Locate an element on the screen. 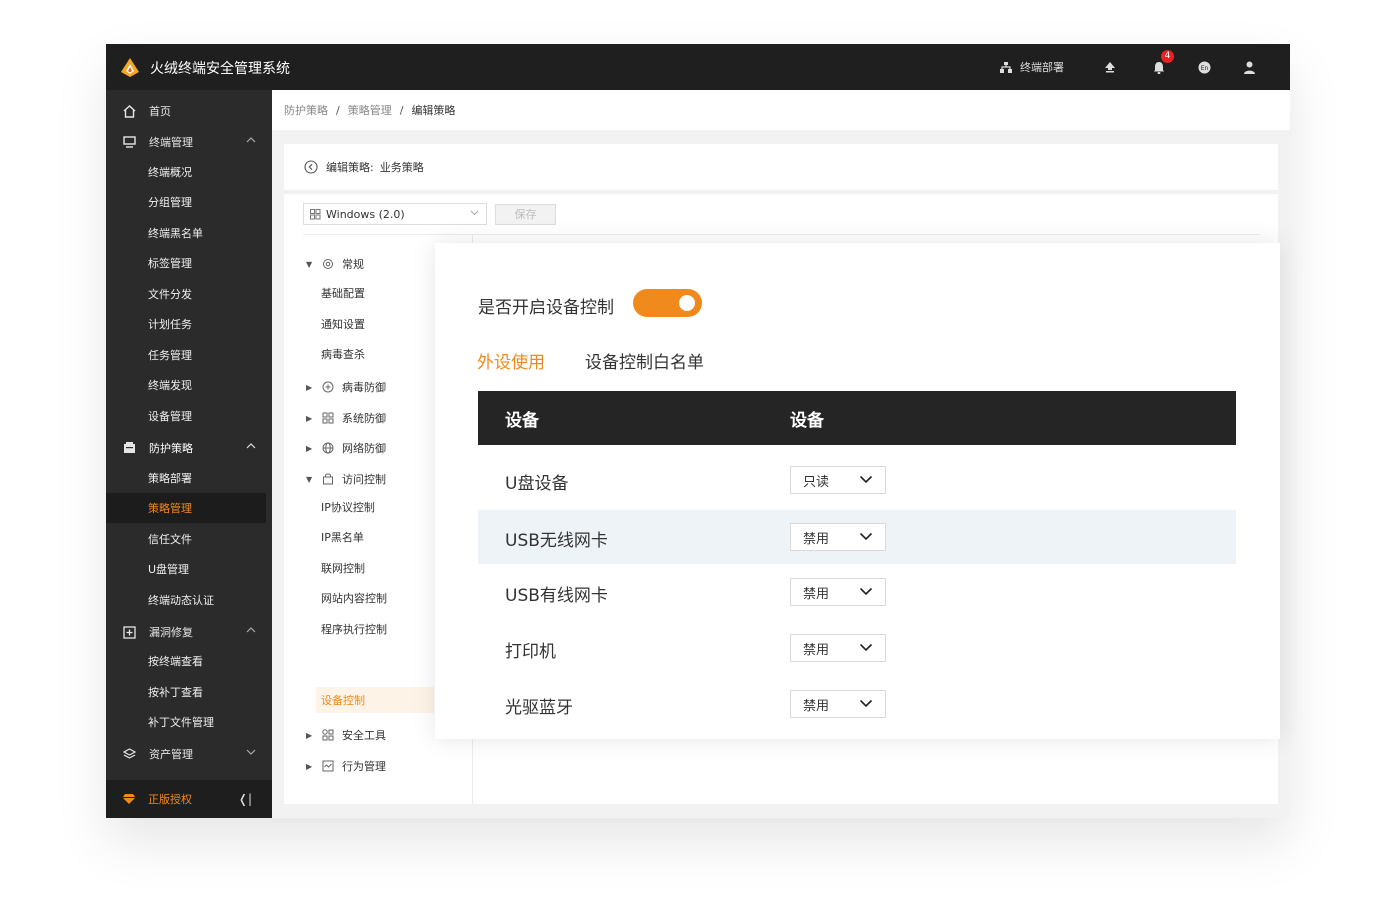  tree-item-program-exec: 程序执行控制 is located at coordinates (354, 629).